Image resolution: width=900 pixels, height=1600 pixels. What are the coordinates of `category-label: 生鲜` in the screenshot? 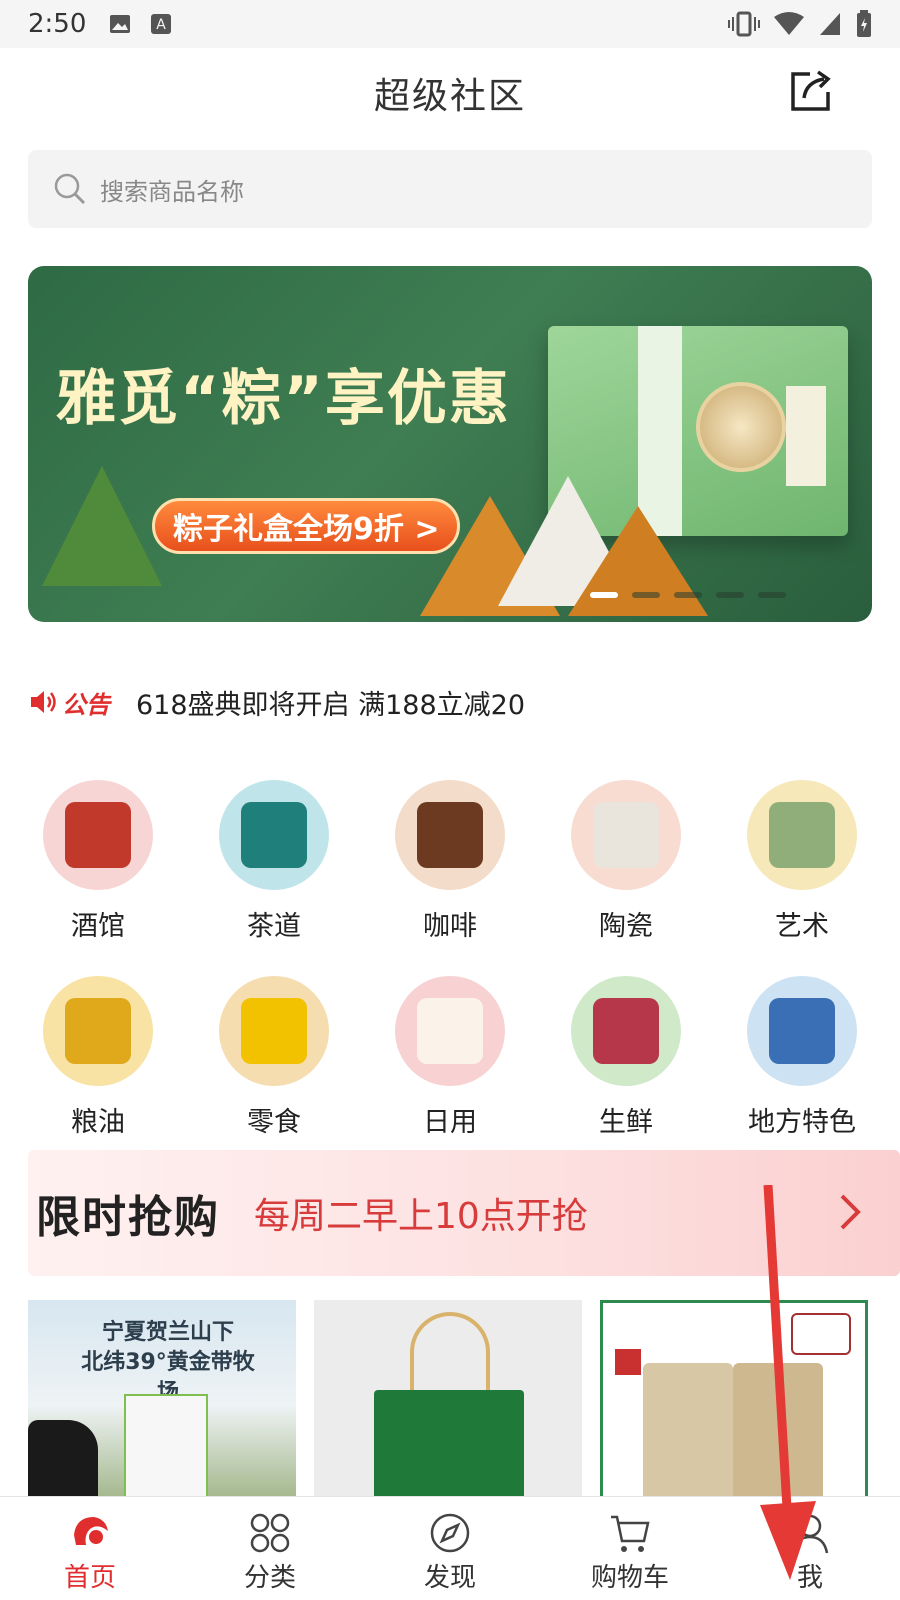 It's located at (626, 1122).